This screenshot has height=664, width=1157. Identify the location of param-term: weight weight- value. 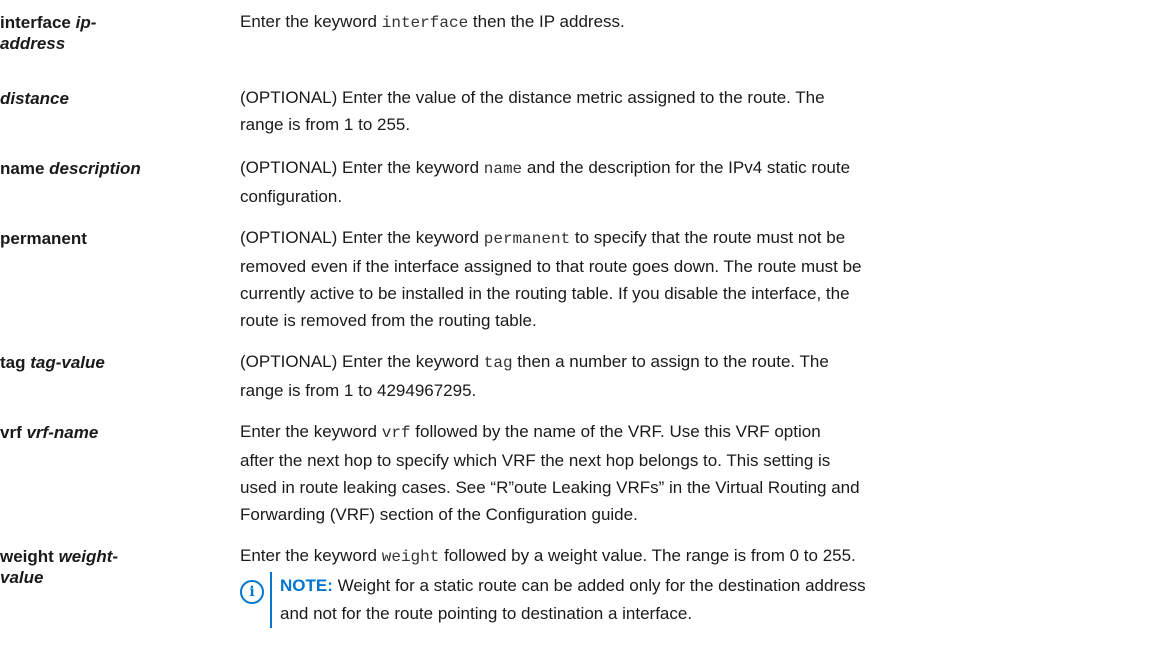
(110, 567).